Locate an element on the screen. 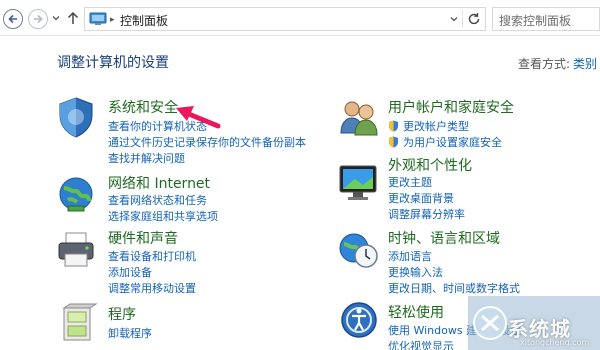 This screenshot has width=600, height=350. category-title-programs: 程序 is located at coordinates (122, 314).